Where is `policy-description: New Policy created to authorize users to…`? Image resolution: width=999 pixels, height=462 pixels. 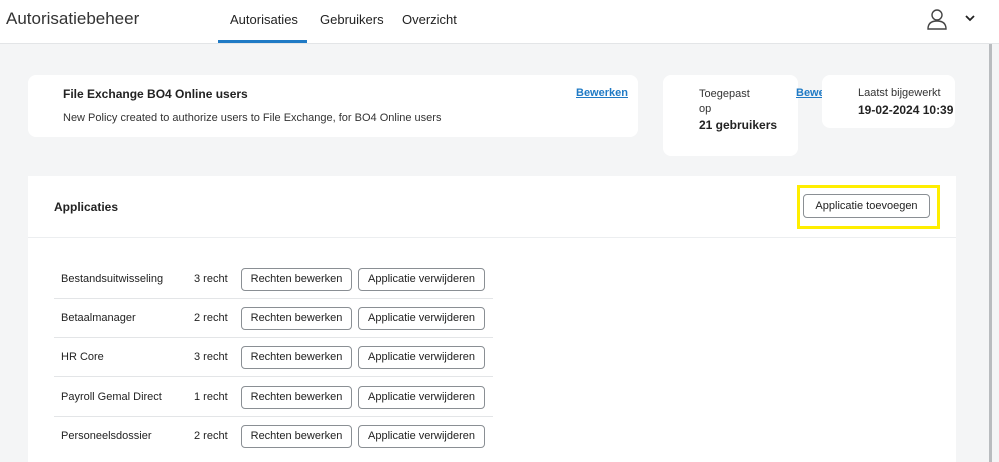
policy-description: New Policy created to authorize users to… is located at coordinates (252, 118).